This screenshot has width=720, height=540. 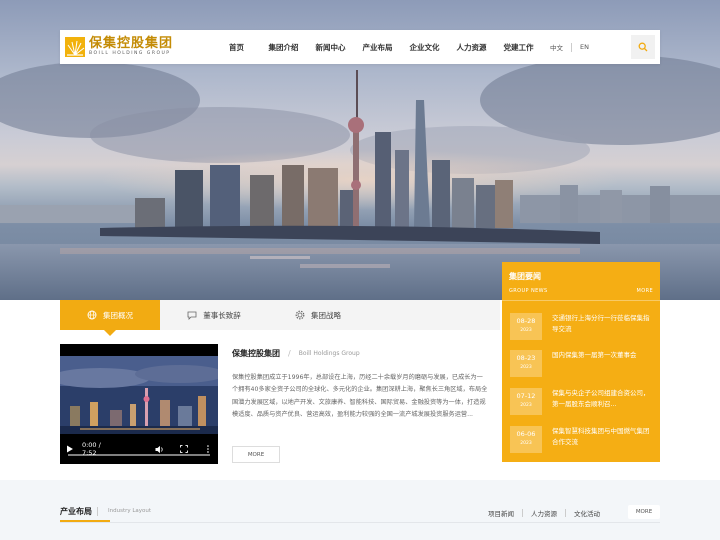 What do you see at coordinates (587, 513) in the screenshot?
I see `link-culture-events: 文化活动` at bounding box center [587, 513].